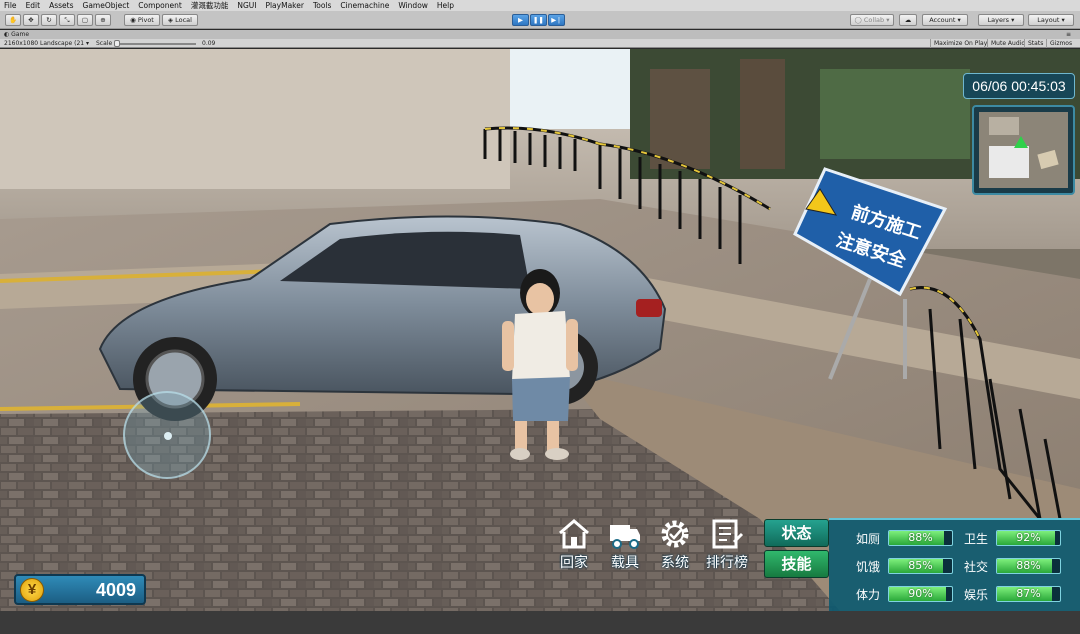 The height and width of the screenshot is (634, 1080). Describe the element at coordinates (115, 590) in the screenshot. I see `money-amount: 4009` at that location.